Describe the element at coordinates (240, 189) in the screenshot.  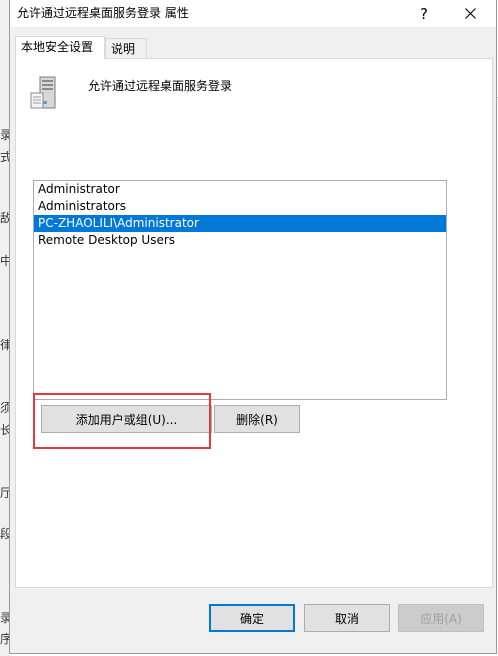
I see `list-item: Administrator` at that location.